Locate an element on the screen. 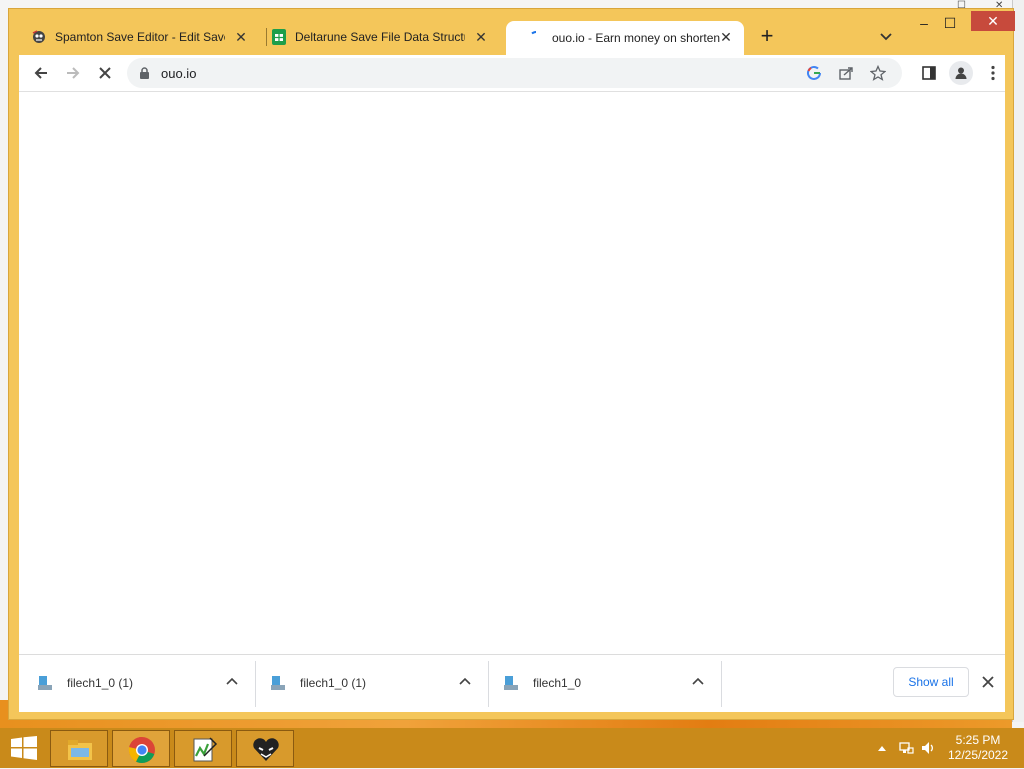  google-lens-icon is located at coordinates (814, 73).